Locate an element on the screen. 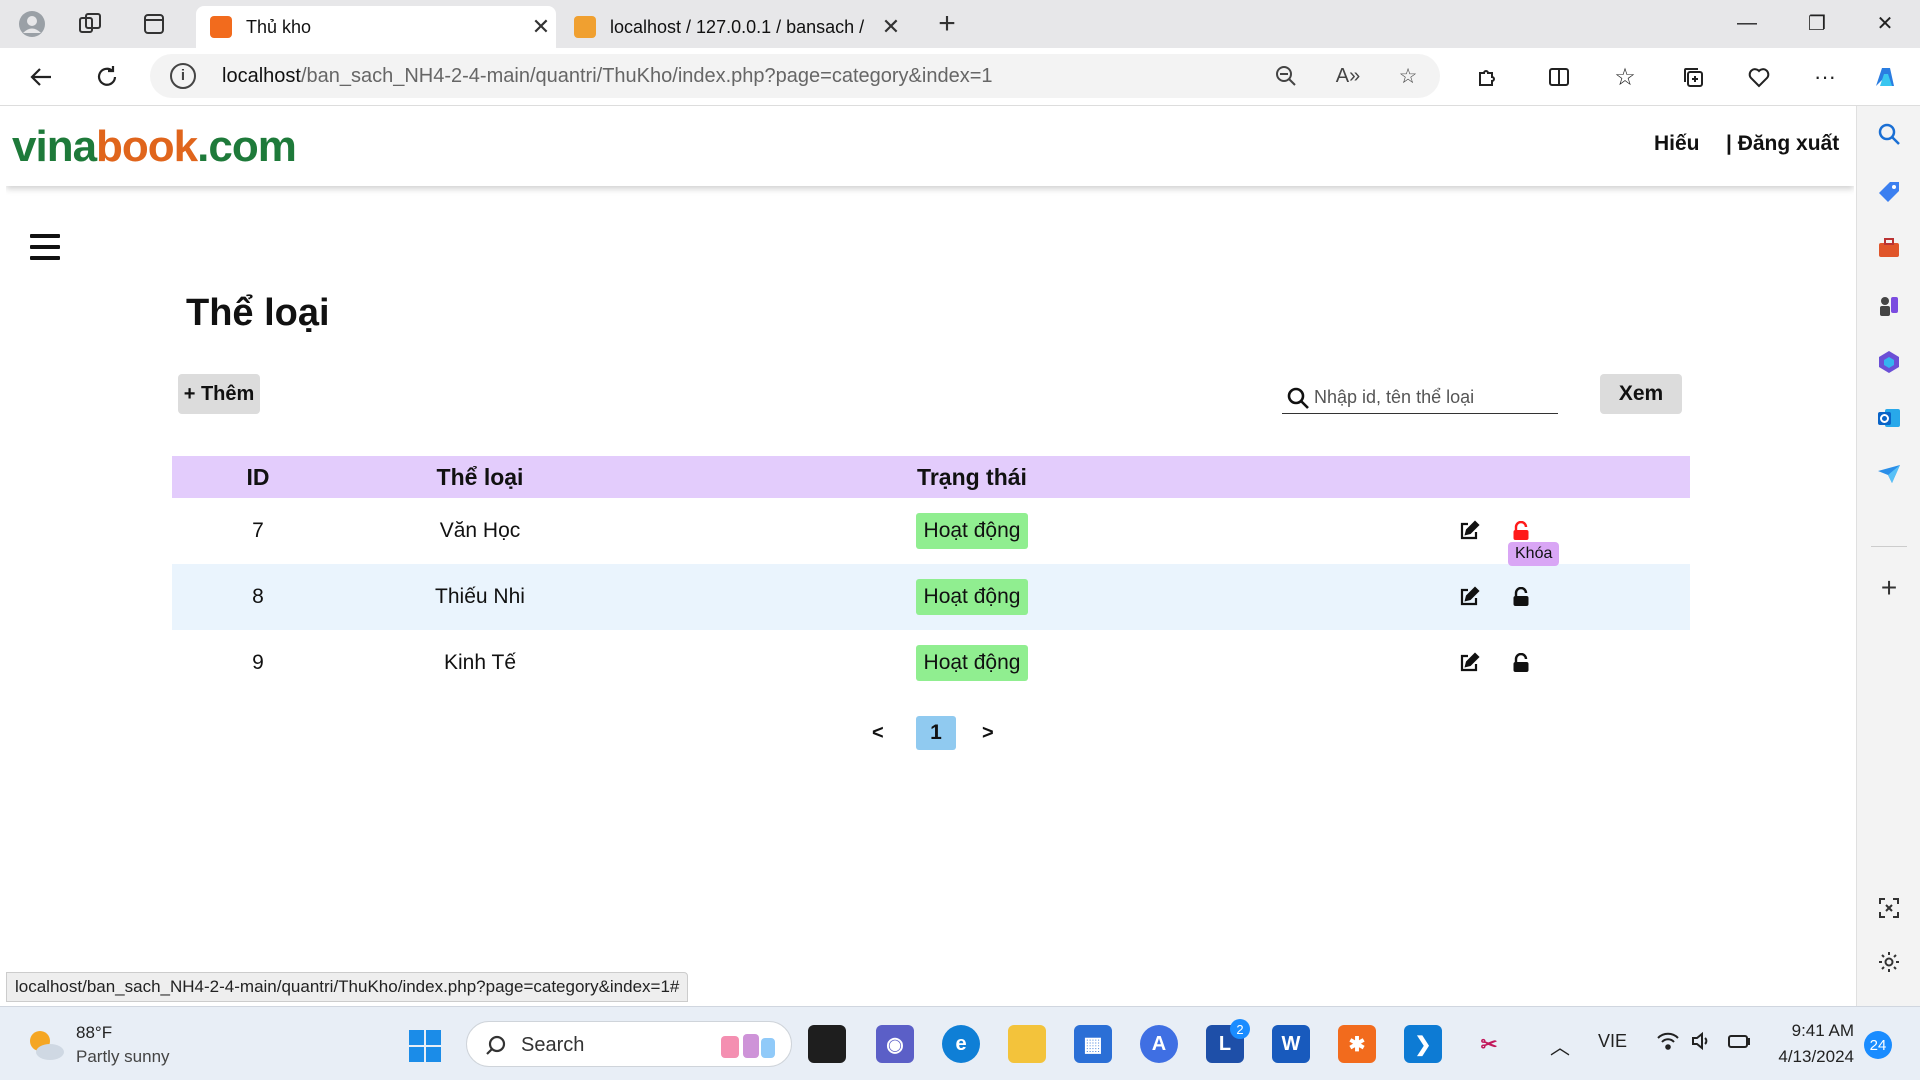 The width and height of the screenshot is (1920, 1080). arc-app-icon: A is located at coordinates (1159, 1044).